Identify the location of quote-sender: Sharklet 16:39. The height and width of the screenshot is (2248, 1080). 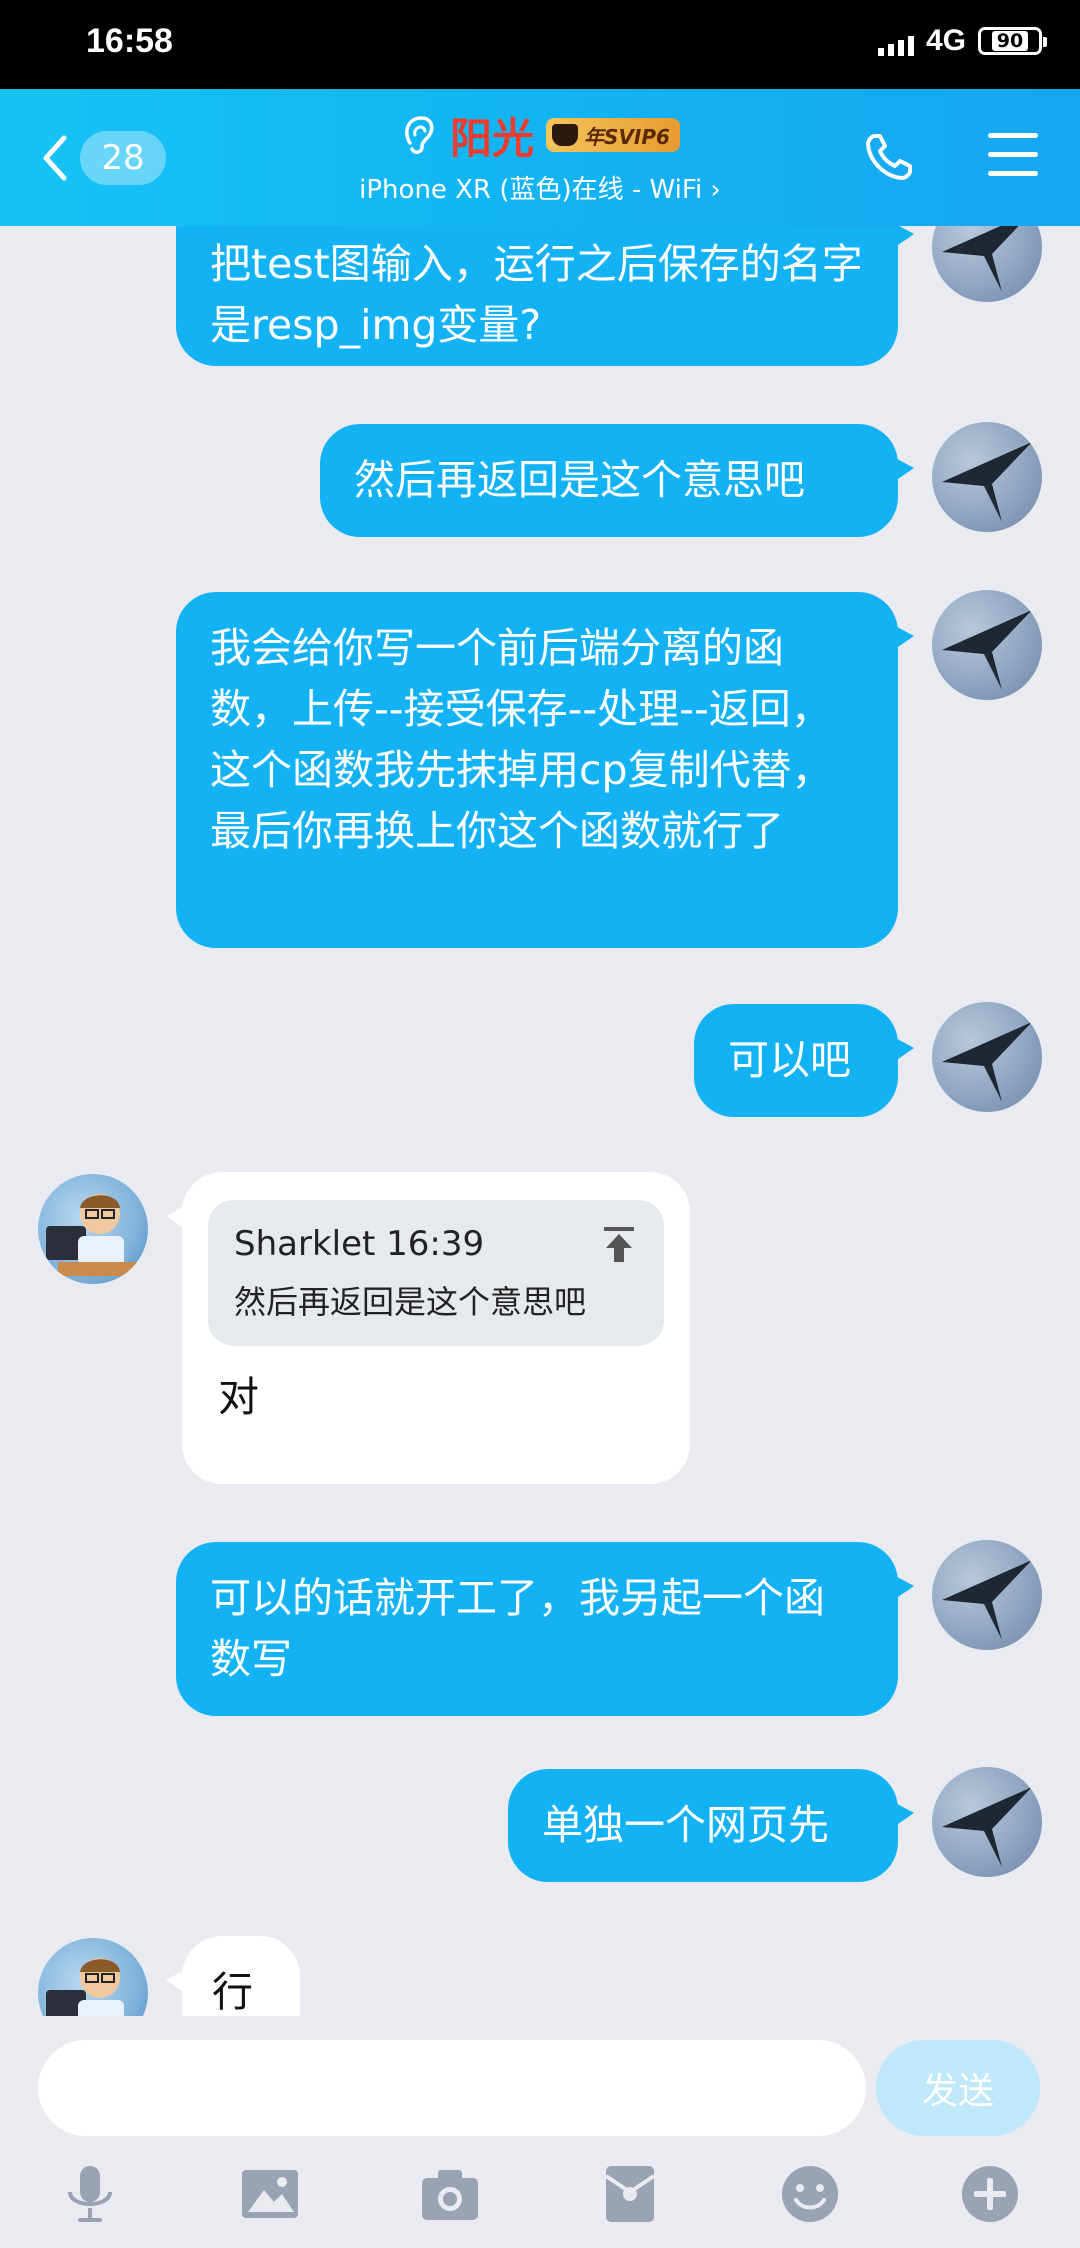
(359, 1244).